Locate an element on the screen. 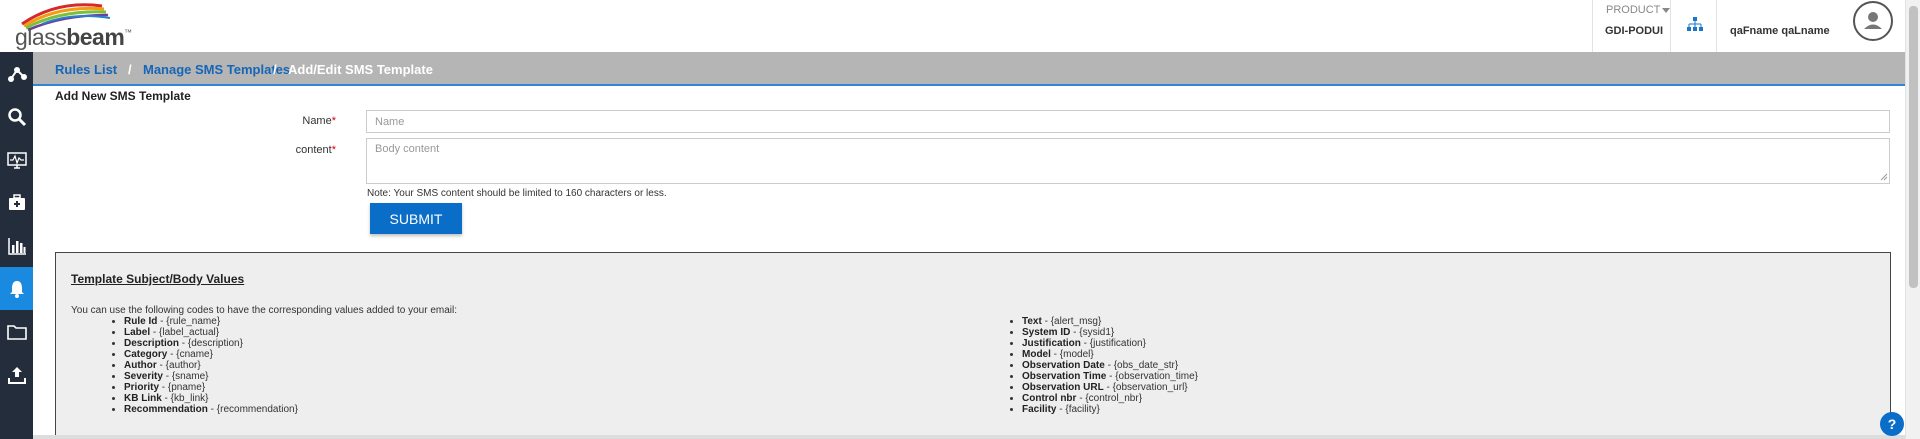 This screenshot has width=1920, height=439. code-token: {cname} is located at coordinates (194, 354).